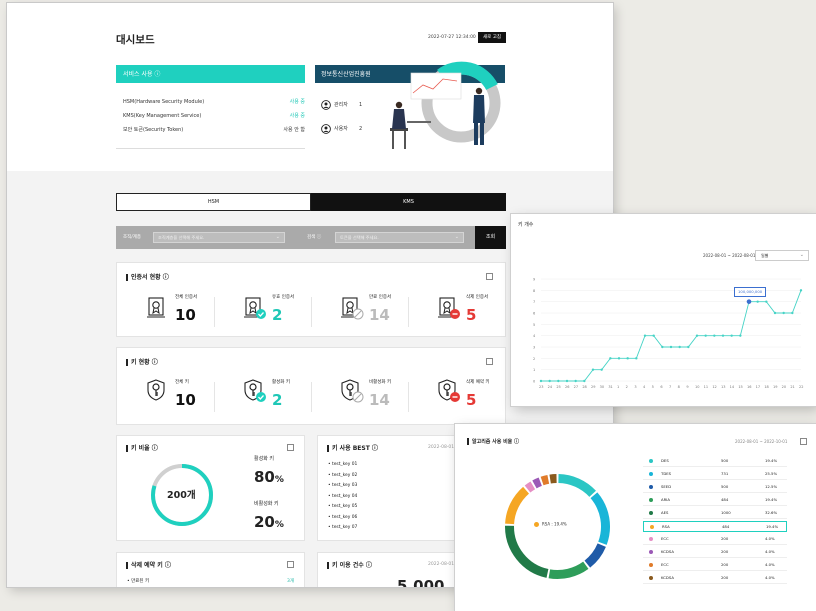  I want to click on x-tick-label: 22, so click(801, 387).